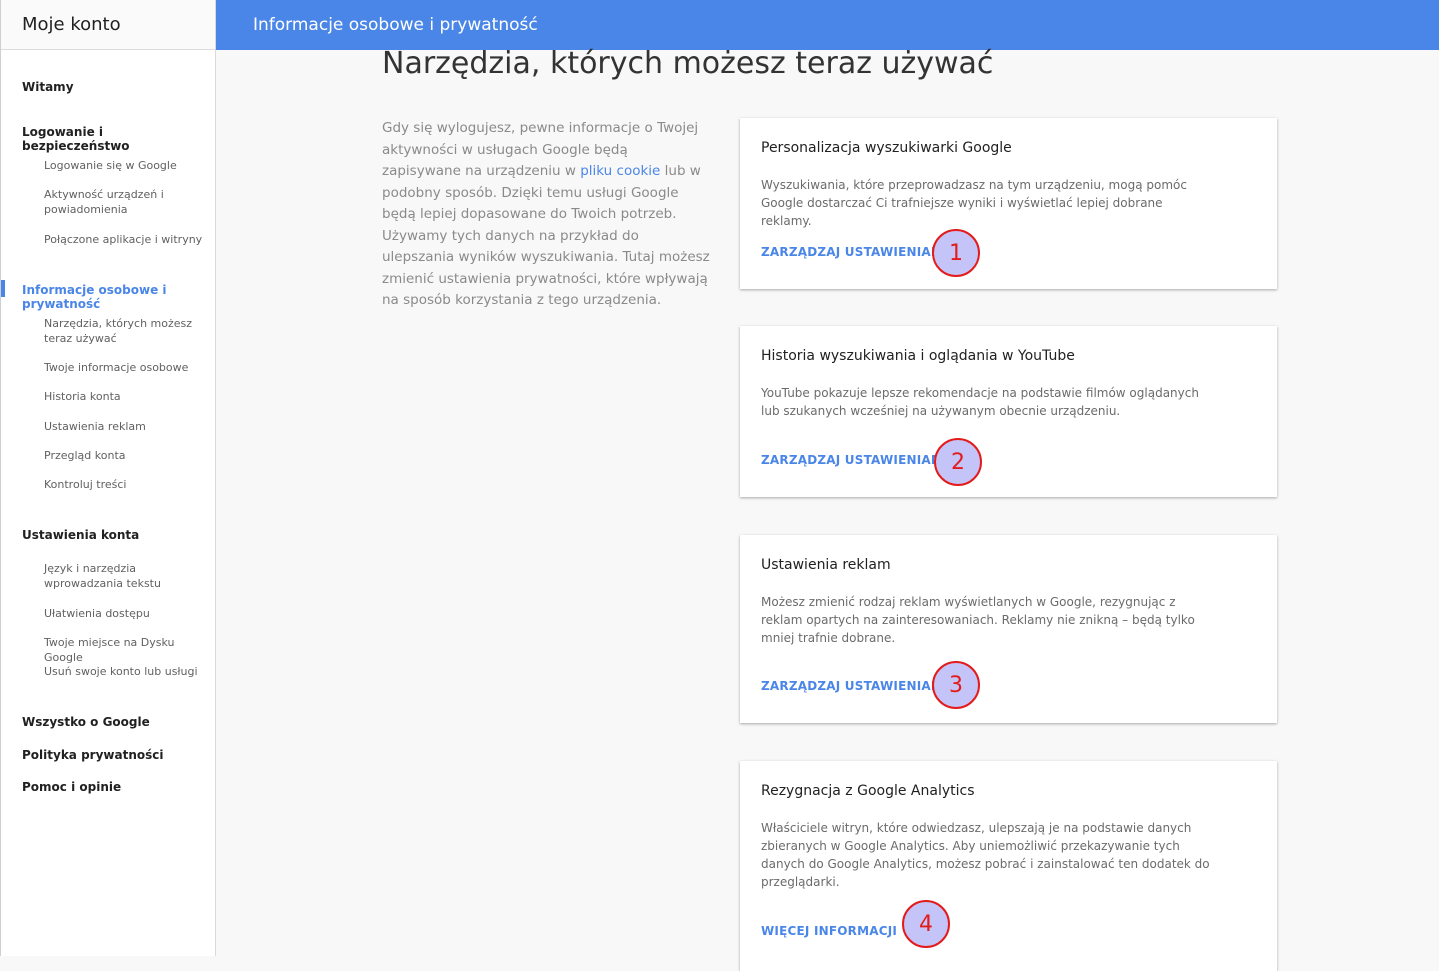  What do you see at coordinates (127, 671) in the screenshot?
I see `sidebar-item-delete-account: Usuń swoje konto lub usługi` at bounding box center [127, 671].